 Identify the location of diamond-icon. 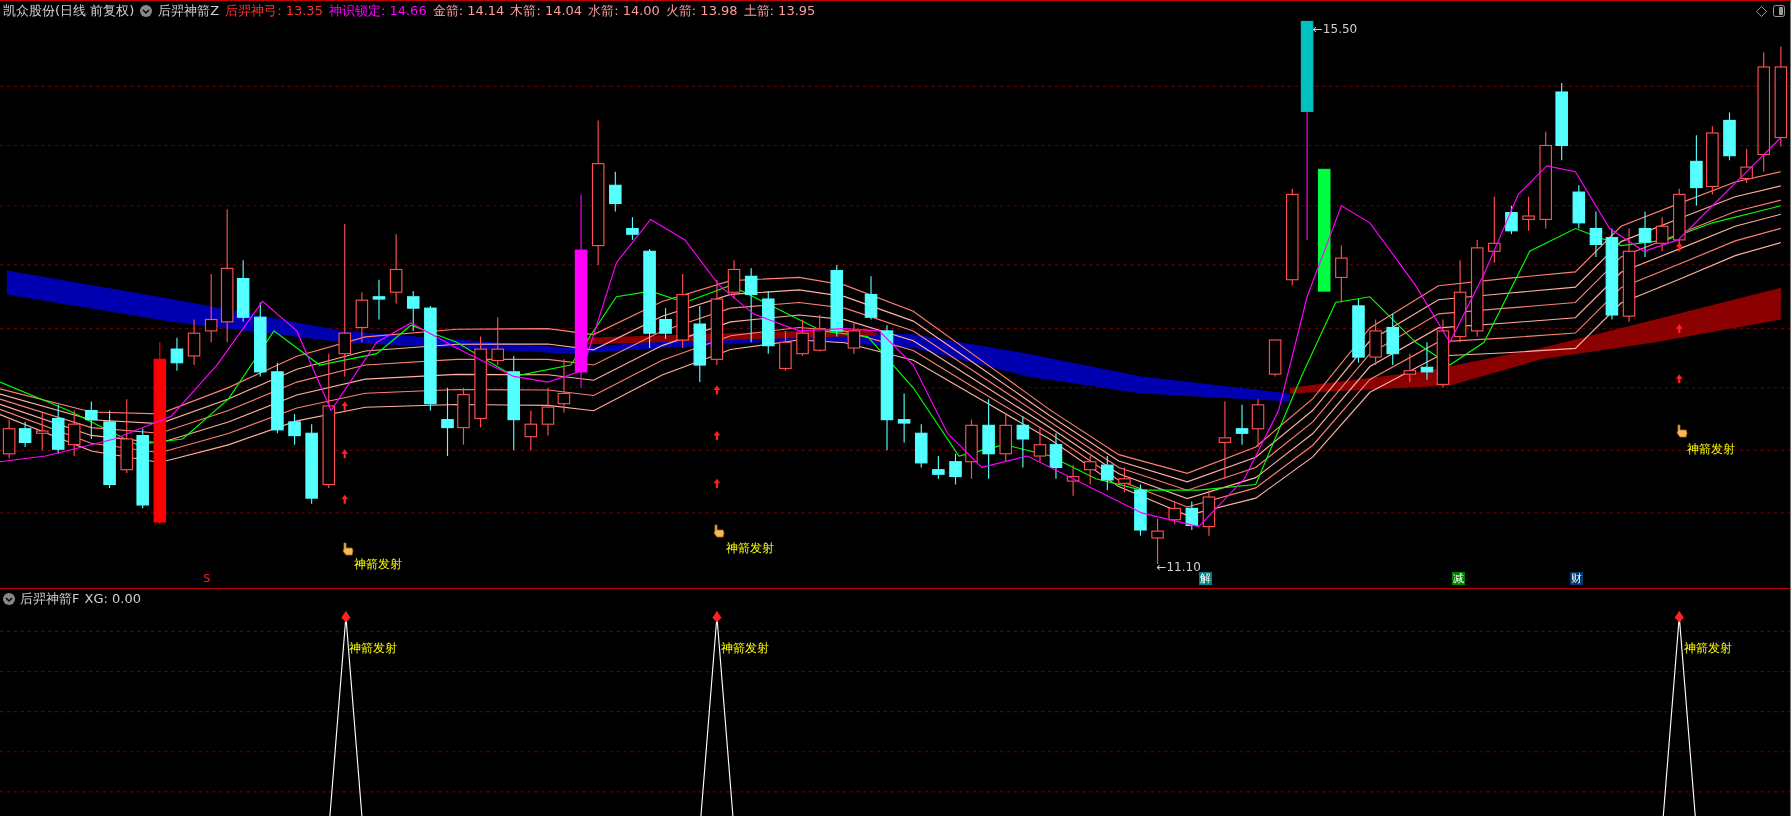
(1761, 11).